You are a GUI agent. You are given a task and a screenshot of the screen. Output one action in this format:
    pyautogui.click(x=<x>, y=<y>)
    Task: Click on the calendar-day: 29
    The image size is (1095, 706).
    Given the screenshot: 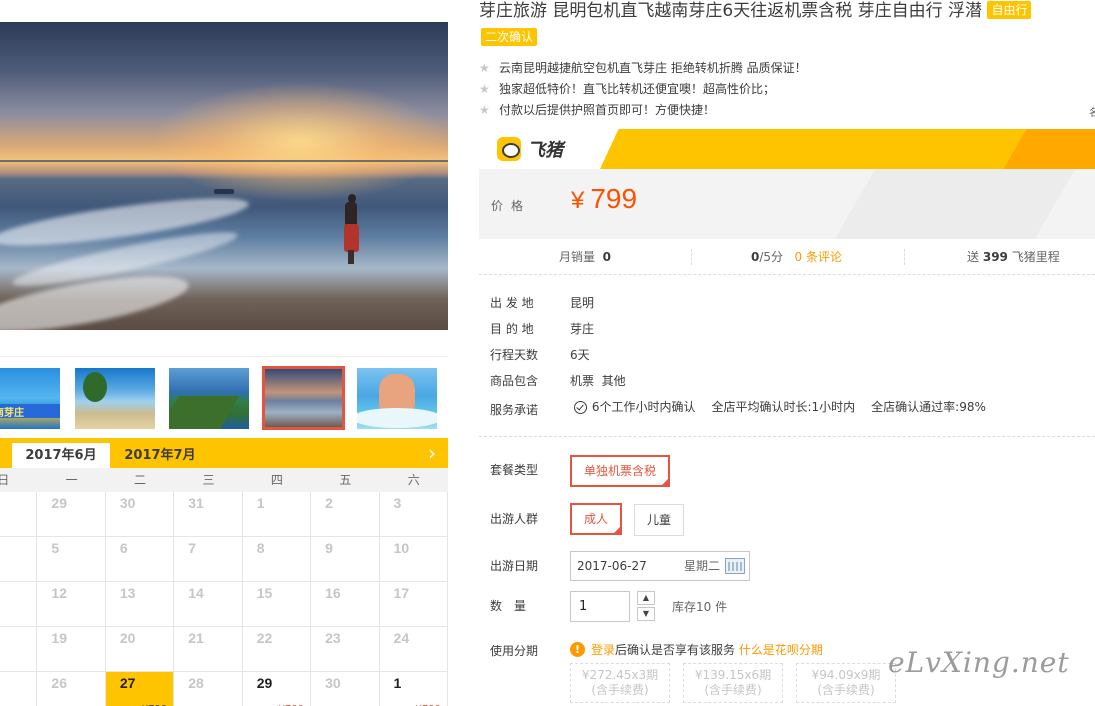 What is the action you would take?
    pyautogui.click(x=71, y=514)
    